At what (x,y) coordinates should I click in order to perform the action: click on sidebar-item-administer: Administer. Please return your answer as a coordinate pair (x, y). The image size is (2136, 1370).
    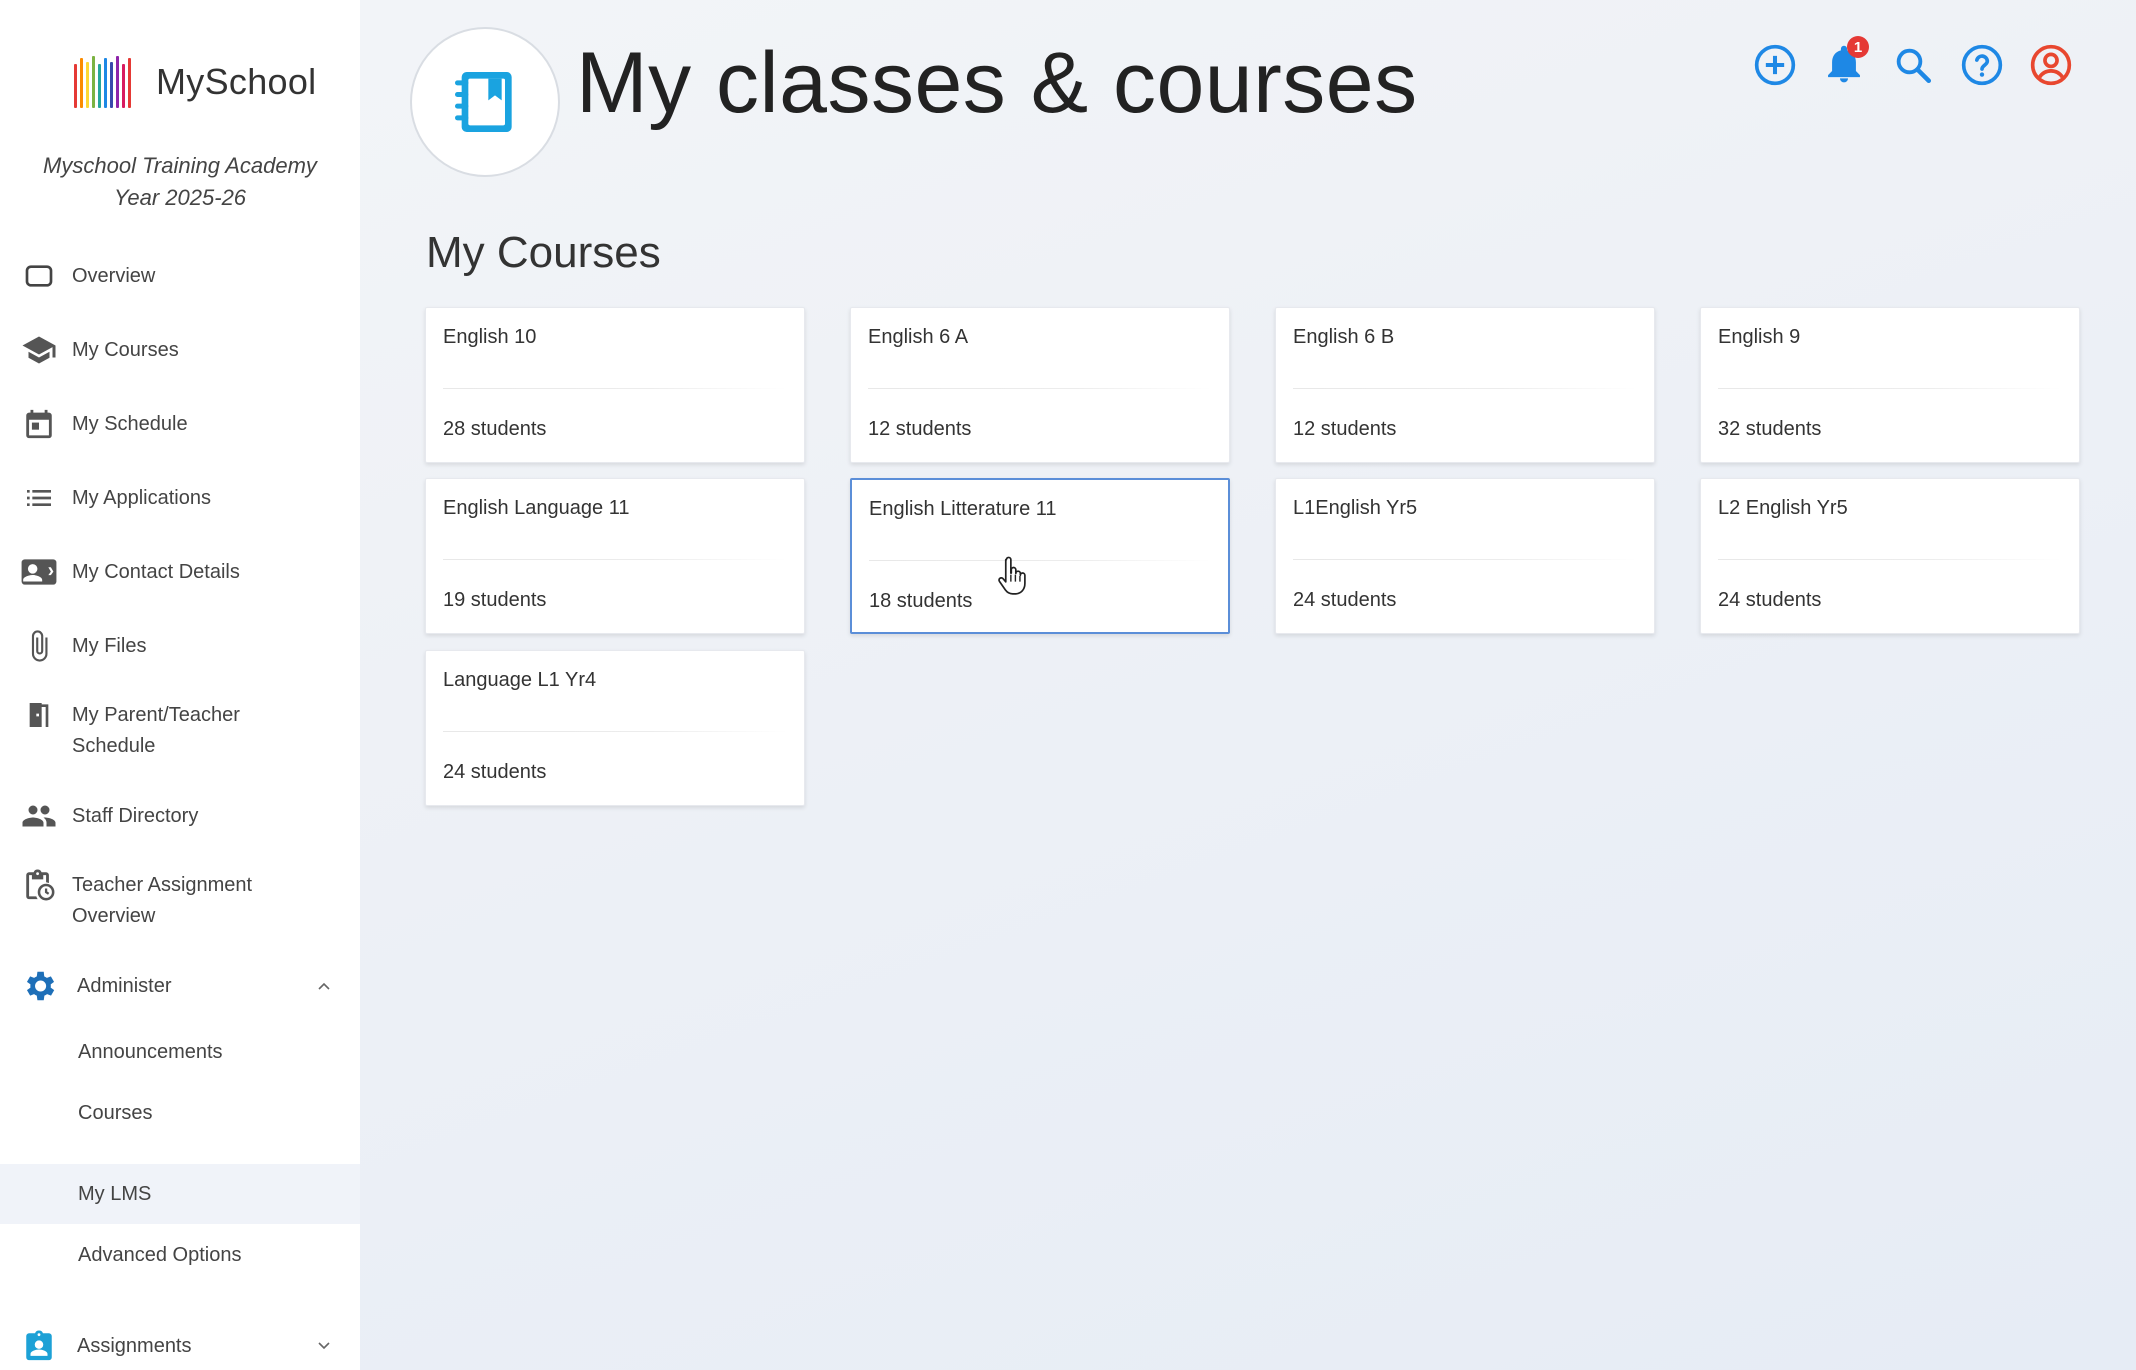
    Looking at the image, I should click on (180, 986).